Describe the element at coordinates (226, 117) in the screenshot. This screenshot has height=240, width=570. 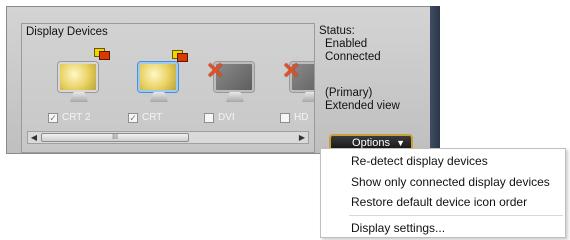
I see `device-label: DVI` at that location.